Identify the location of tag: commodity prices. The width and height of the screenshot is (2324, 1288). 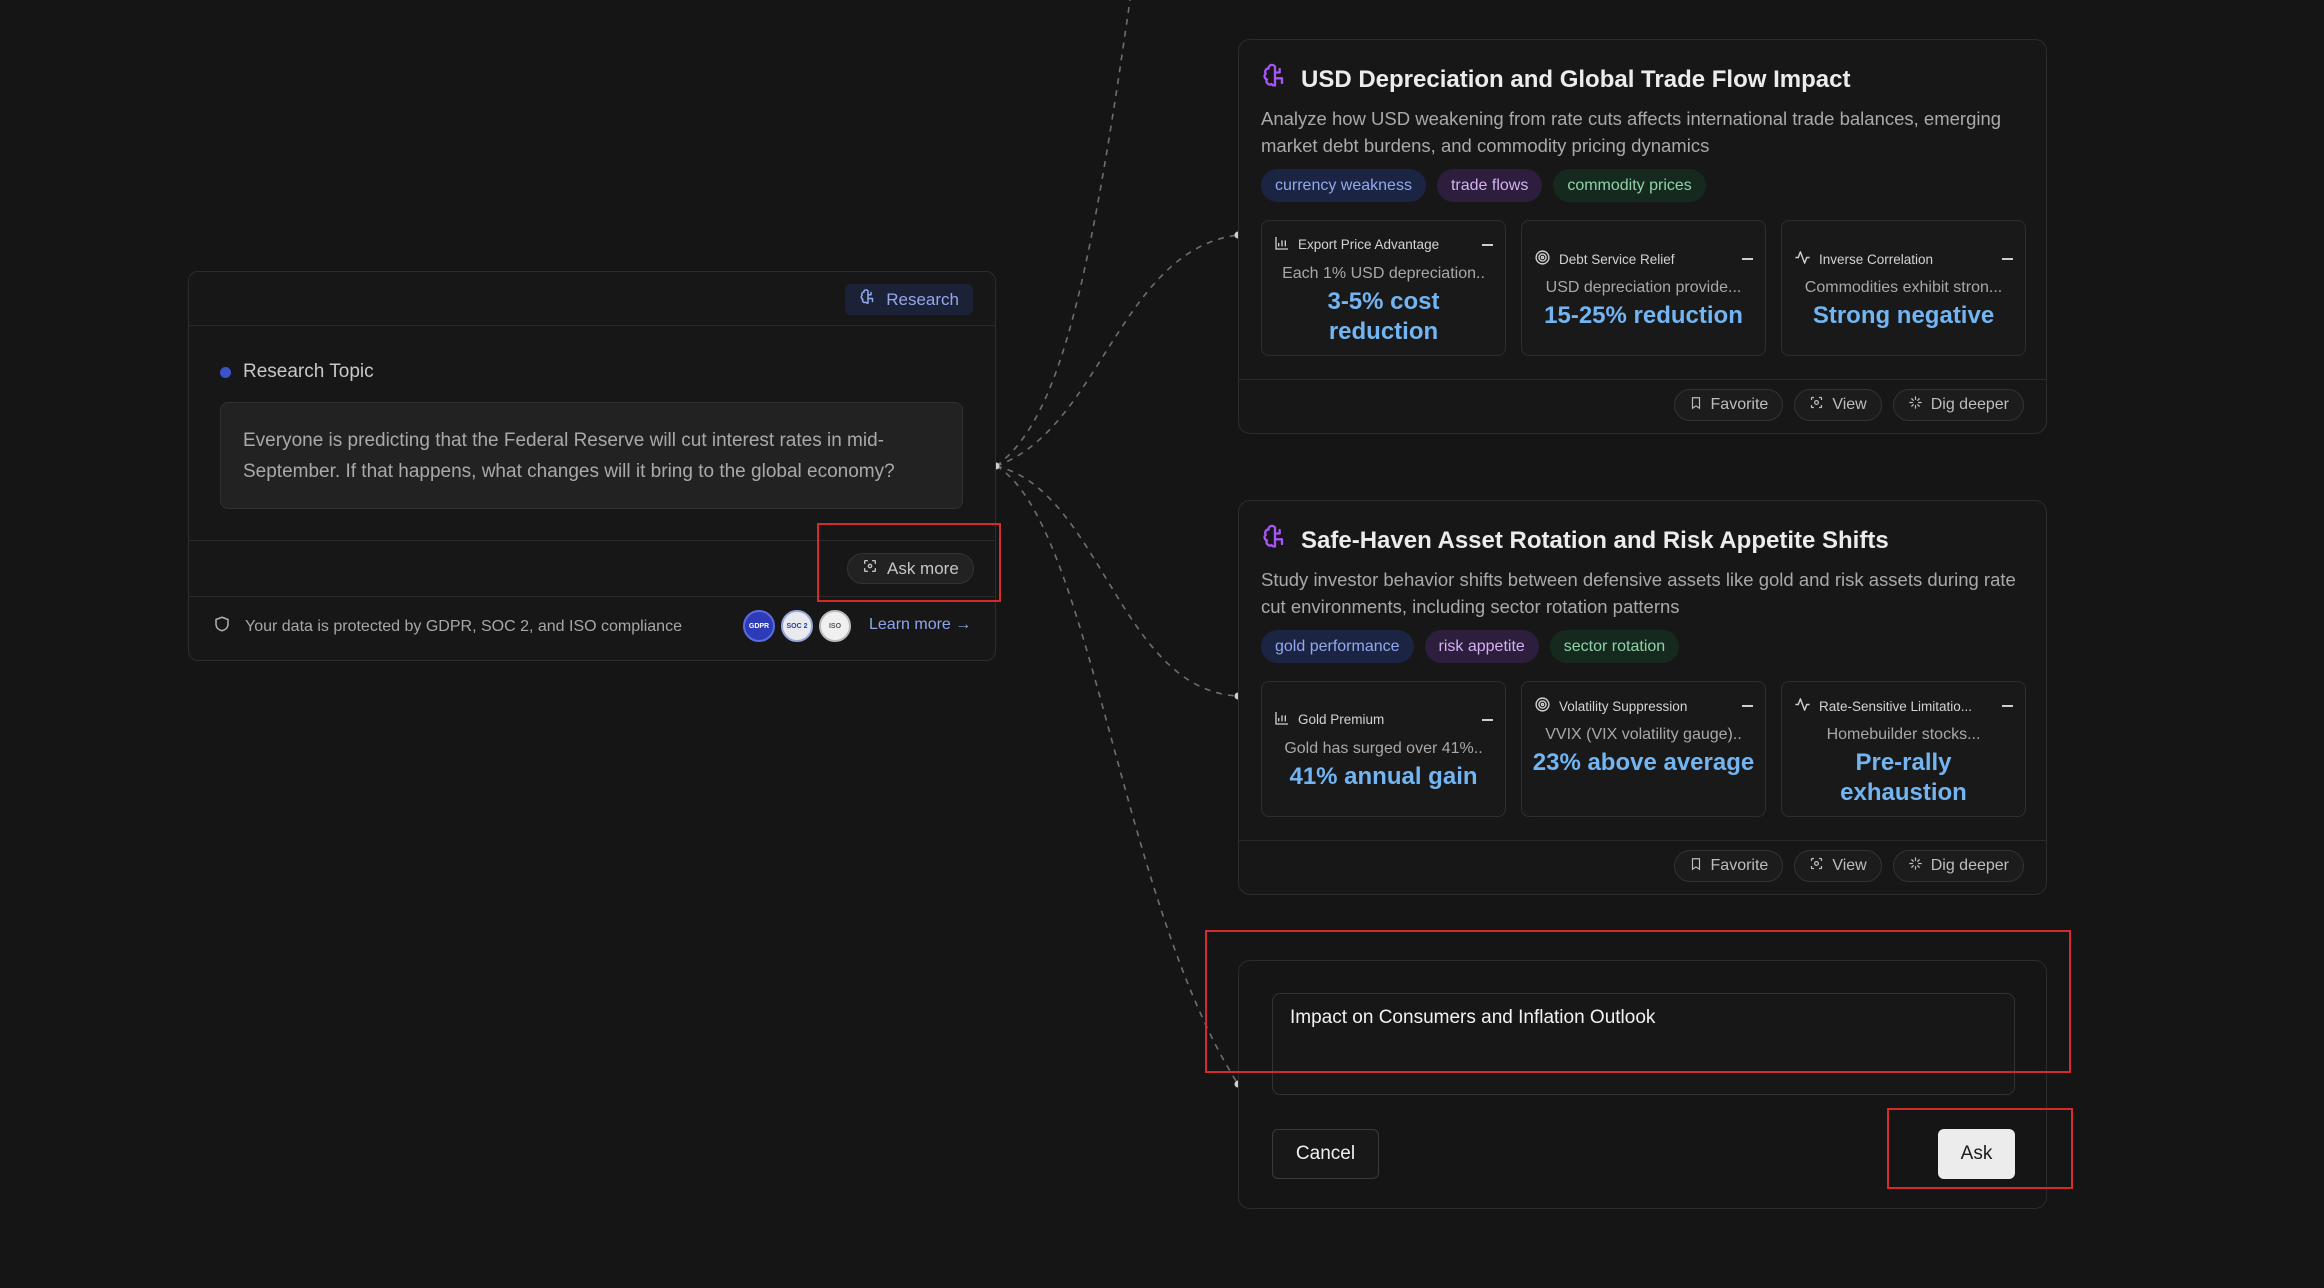
(1629, 185).